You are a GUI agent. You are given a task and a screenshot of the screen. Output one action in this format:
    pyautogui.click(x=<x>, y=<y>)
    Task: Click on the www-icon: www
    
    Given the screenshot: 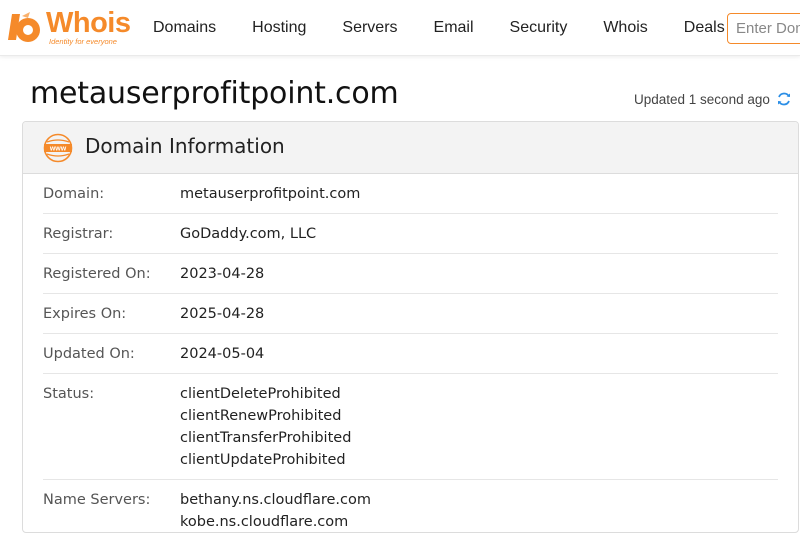 What is the action you would take?
    pyautogui.click(x=58, y=148)
    